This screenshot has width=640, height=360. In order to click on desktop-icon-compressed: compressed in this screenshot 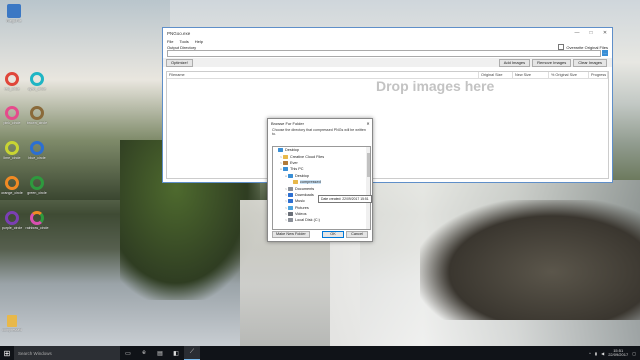, I will do `click(12, 323)`.